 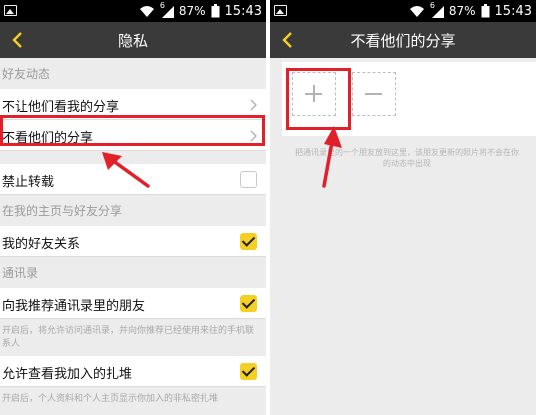 What do you see at coordinates (28, 182) in the screenshot?
I see `row-label: 禁止转载` at bounding box center [28, 182].